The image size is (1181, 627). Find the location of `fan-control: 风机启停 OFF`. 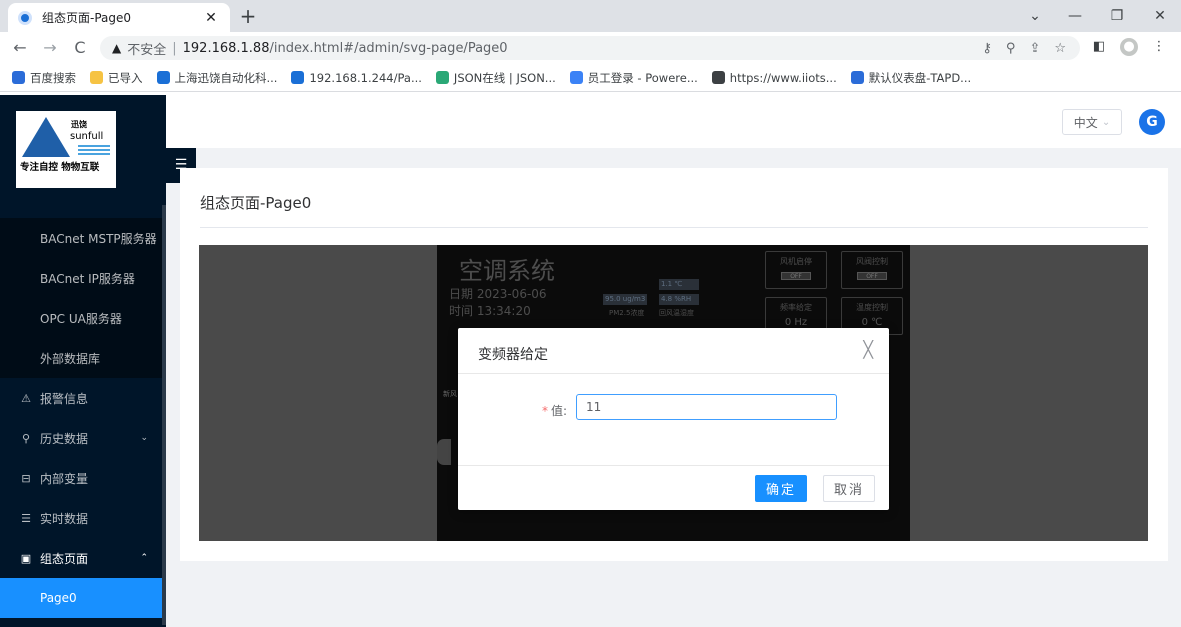

fan-control: 风机启停 OFF is located at coordinates (796, 270).